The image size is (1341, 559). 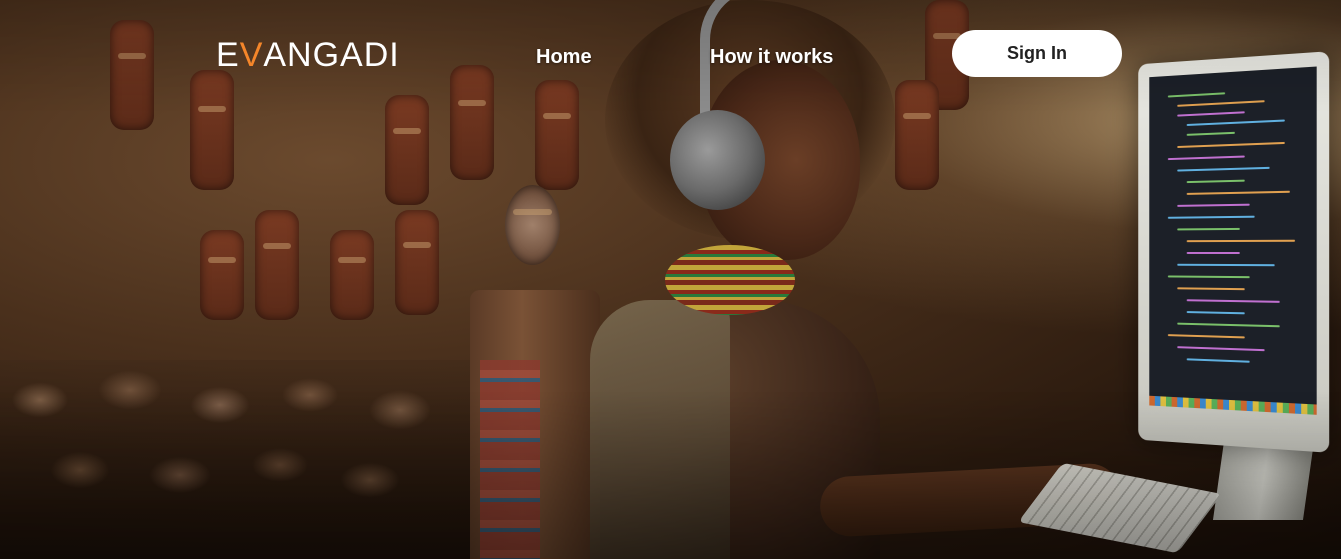 I want to click on hero-photo-necklace, so click(x=730, y=280).